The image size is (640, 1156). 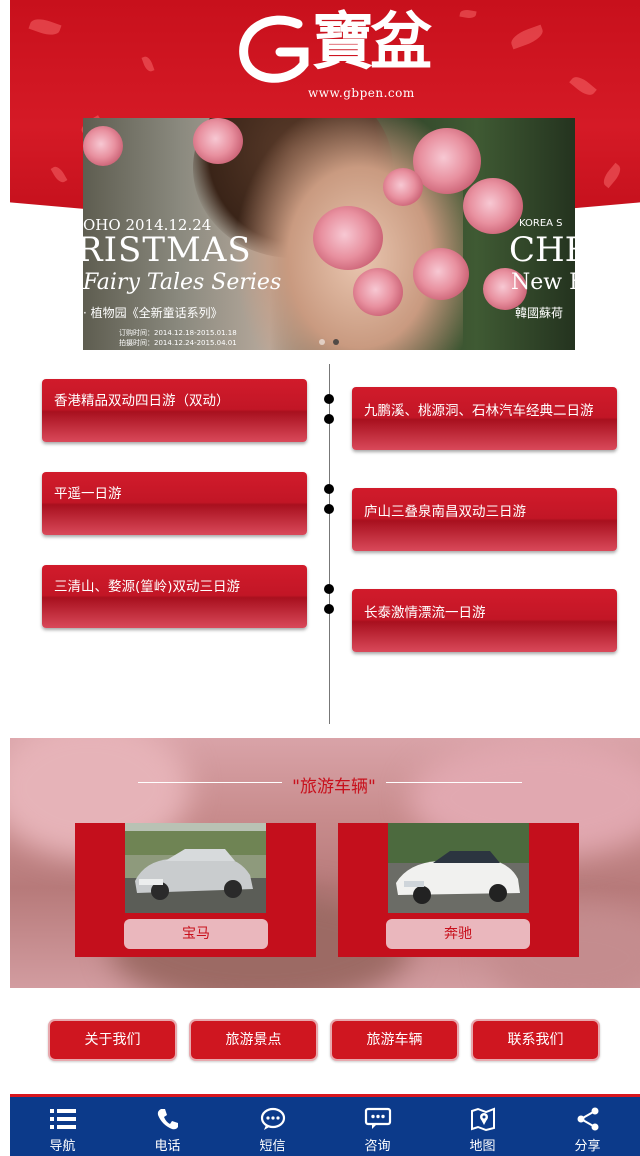 What do you see at coordinates (483, 1119) in the screenshot?
I see `map-icon` at bounding box center [483, 1119].